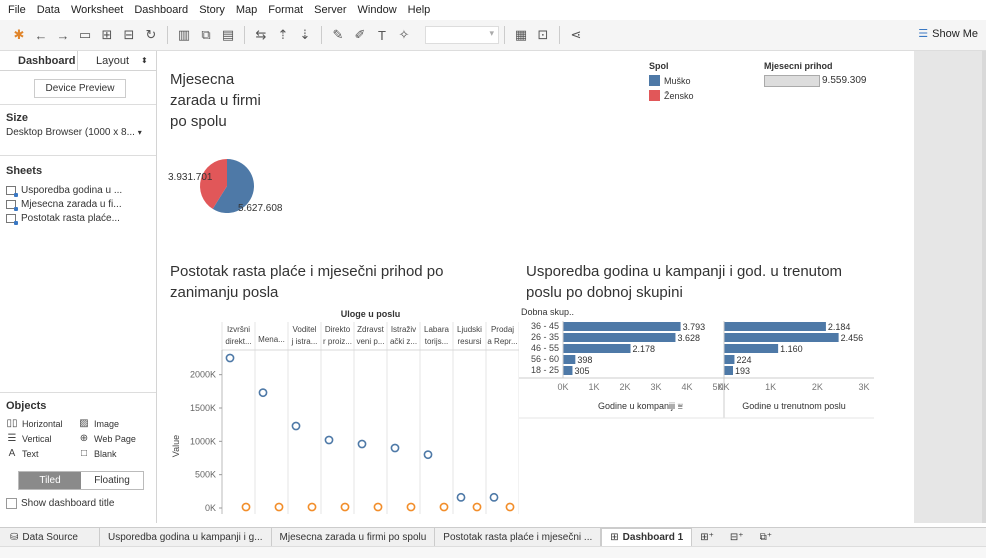 This screenshot has height=558, width=986. What do you see at coordinates (63, 35) in the screenshot?
I see `forward-arrow-icon: →` at bounding box center [63, 35].